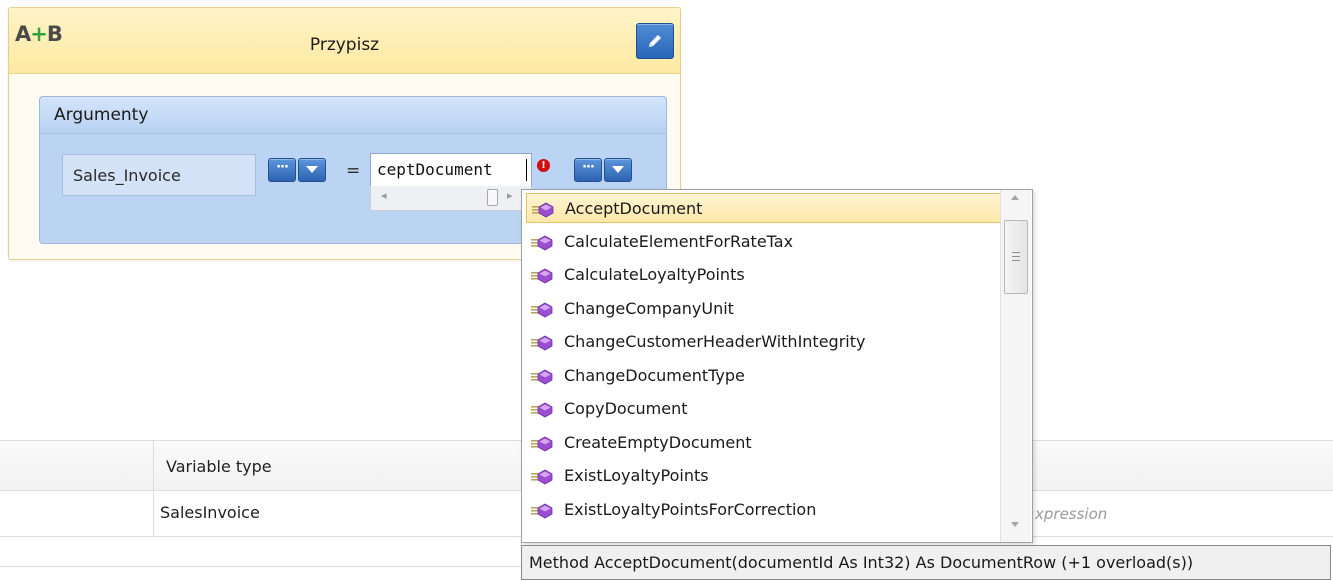  What do you see at coordinates (153, 488) in the screenshot?
I see `grid-column-divider` at bounding box center [153, 488].